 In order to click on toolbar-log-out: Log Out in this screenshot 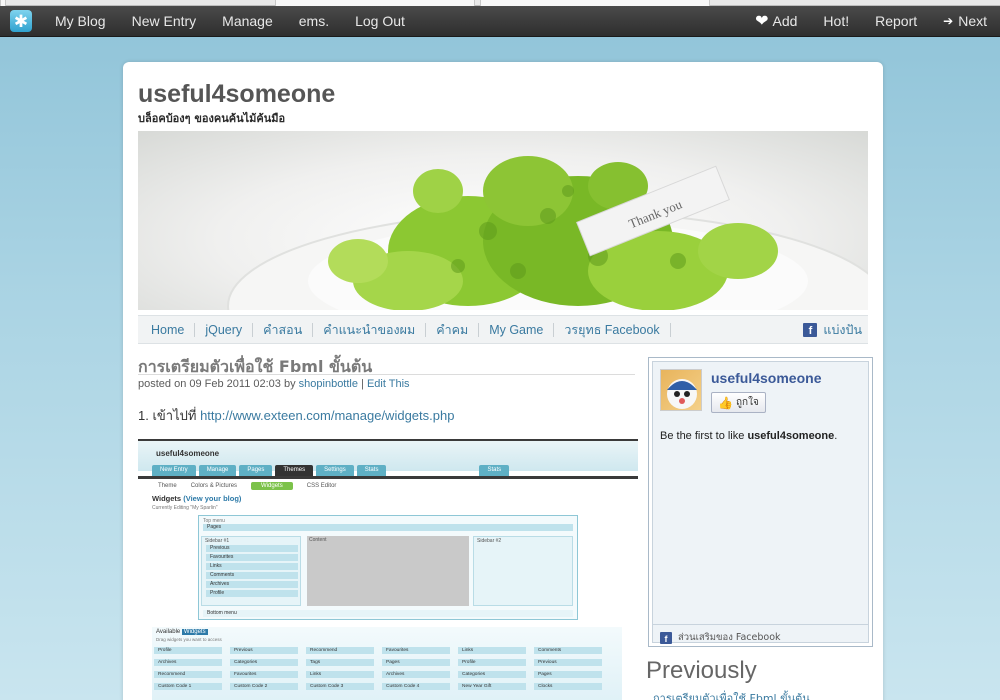, I will do `click(380, 21)`.